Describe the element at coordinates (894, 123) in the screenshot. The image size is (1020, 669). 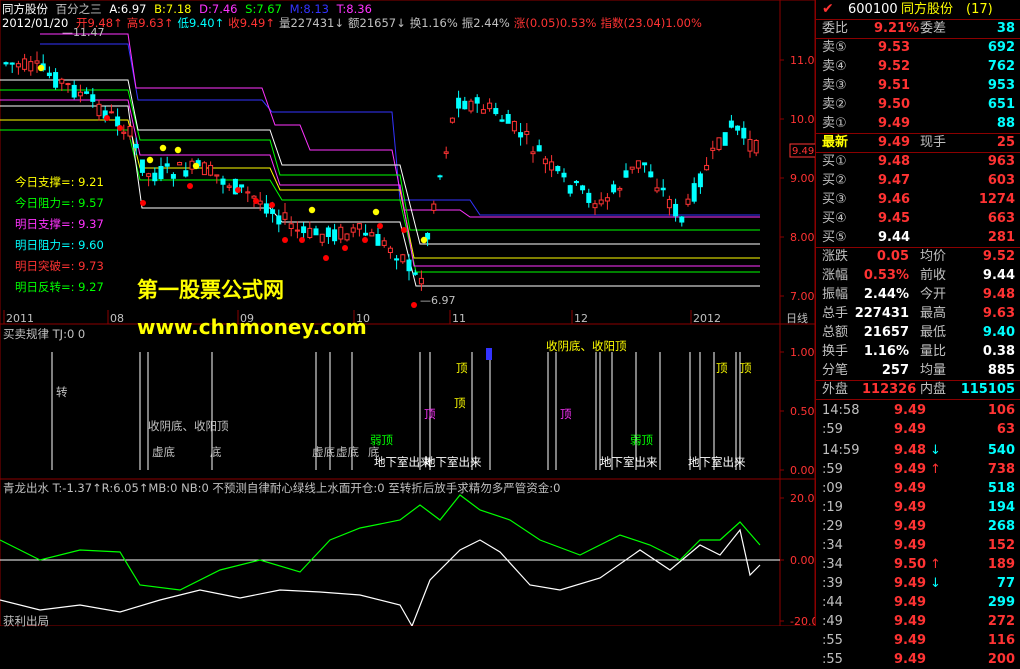
I see `sell-price: 9.49` at that location.